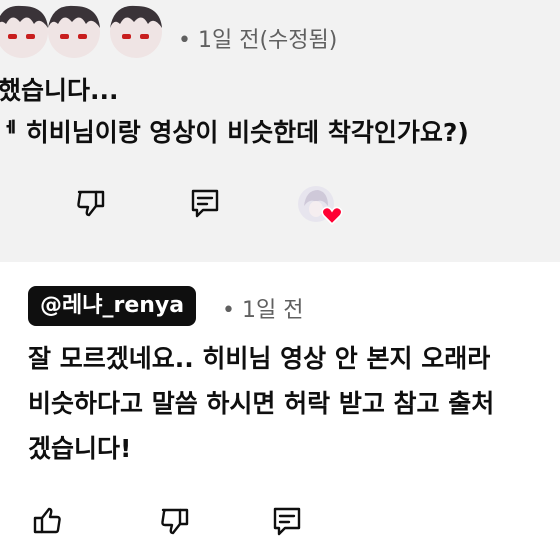 The height and width of the screenshot is (560, 560). What do you see at coordinates (321, 205) in the screenshot?
I see `creator-heart-icon` at bounding box center [321, 205].